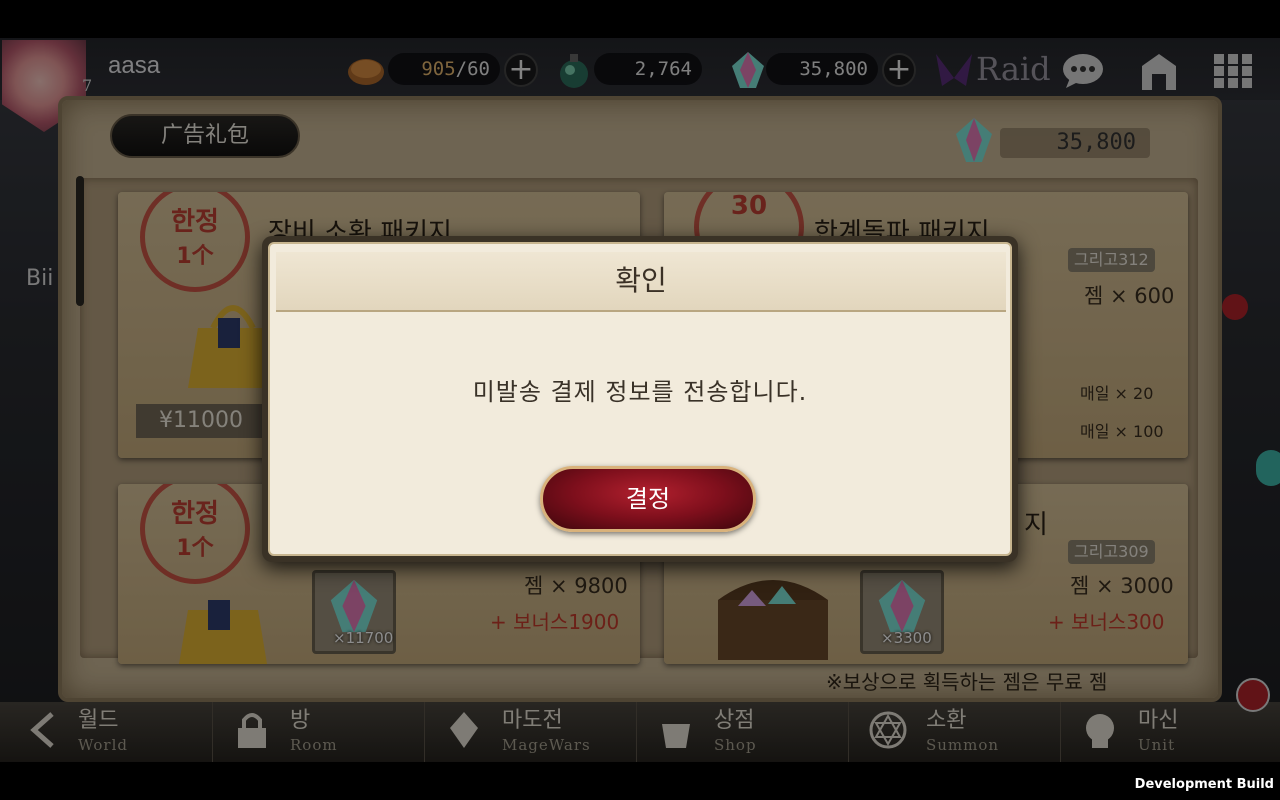  I want to click on build-label: Development Build, so click(1204, 784).